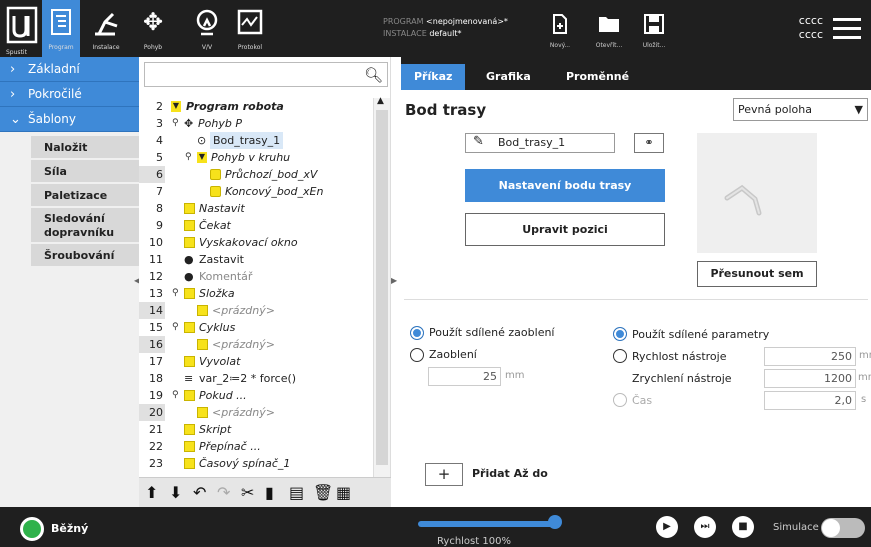  What do you see at coordinates (555, 522) in the screenshot?
I see `speed-slider-handle` at bounding box center [555, 522].